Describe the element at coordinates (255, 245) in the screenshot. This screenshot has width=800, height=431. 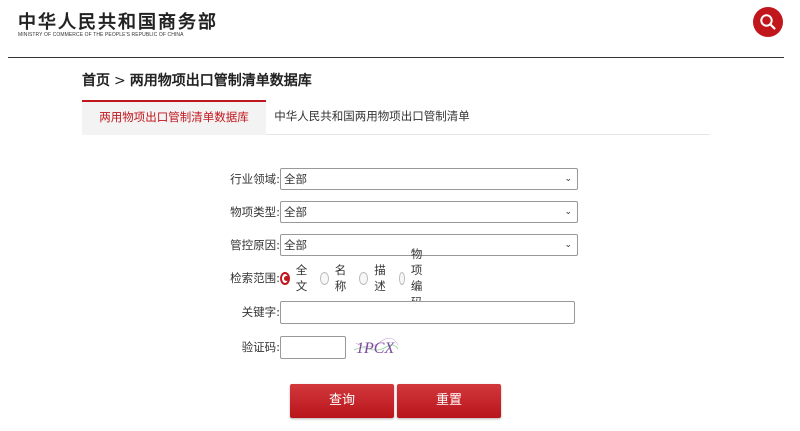
I see `control-reason-label: 管控原因:` at that location.